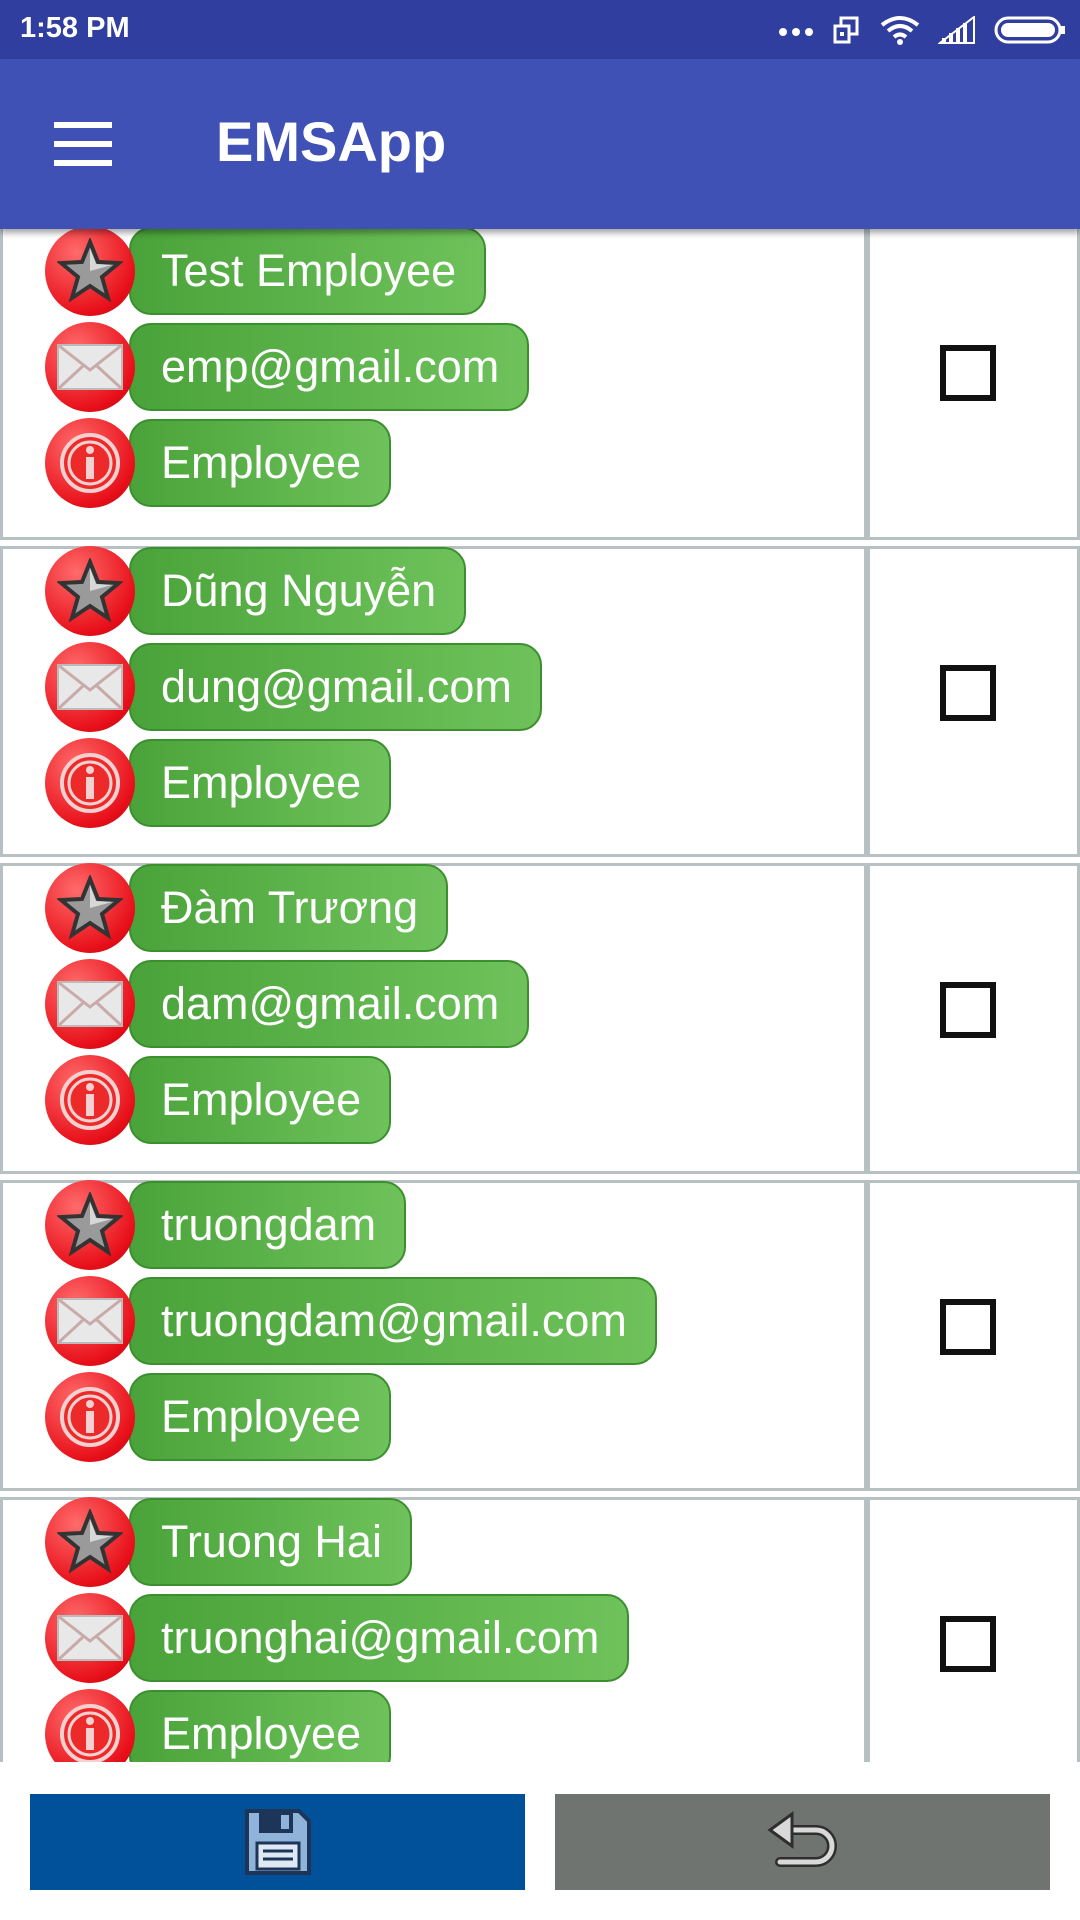 The image size is (1080, 1920). I want to click on employee-info: Đàm Trương dam@gmail.com Employee, so click(432, 1018).